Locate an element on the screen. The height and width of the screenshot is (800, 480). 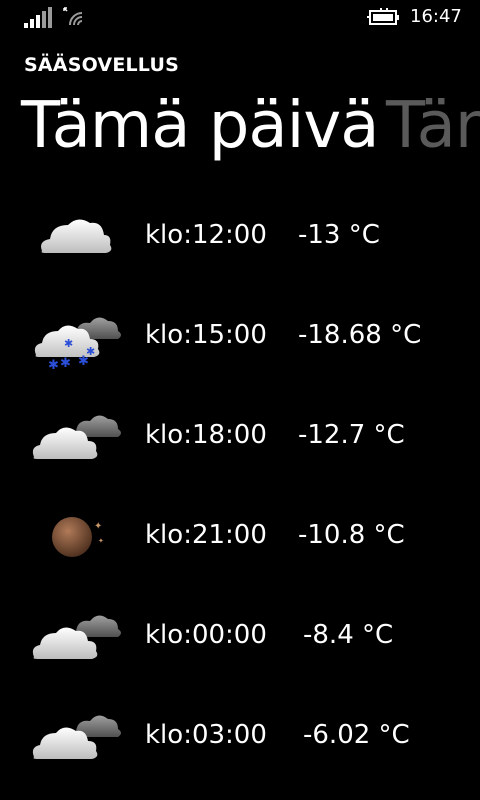
pivot-header: Tämä päivä Tän is located at coordinates (240, 129).